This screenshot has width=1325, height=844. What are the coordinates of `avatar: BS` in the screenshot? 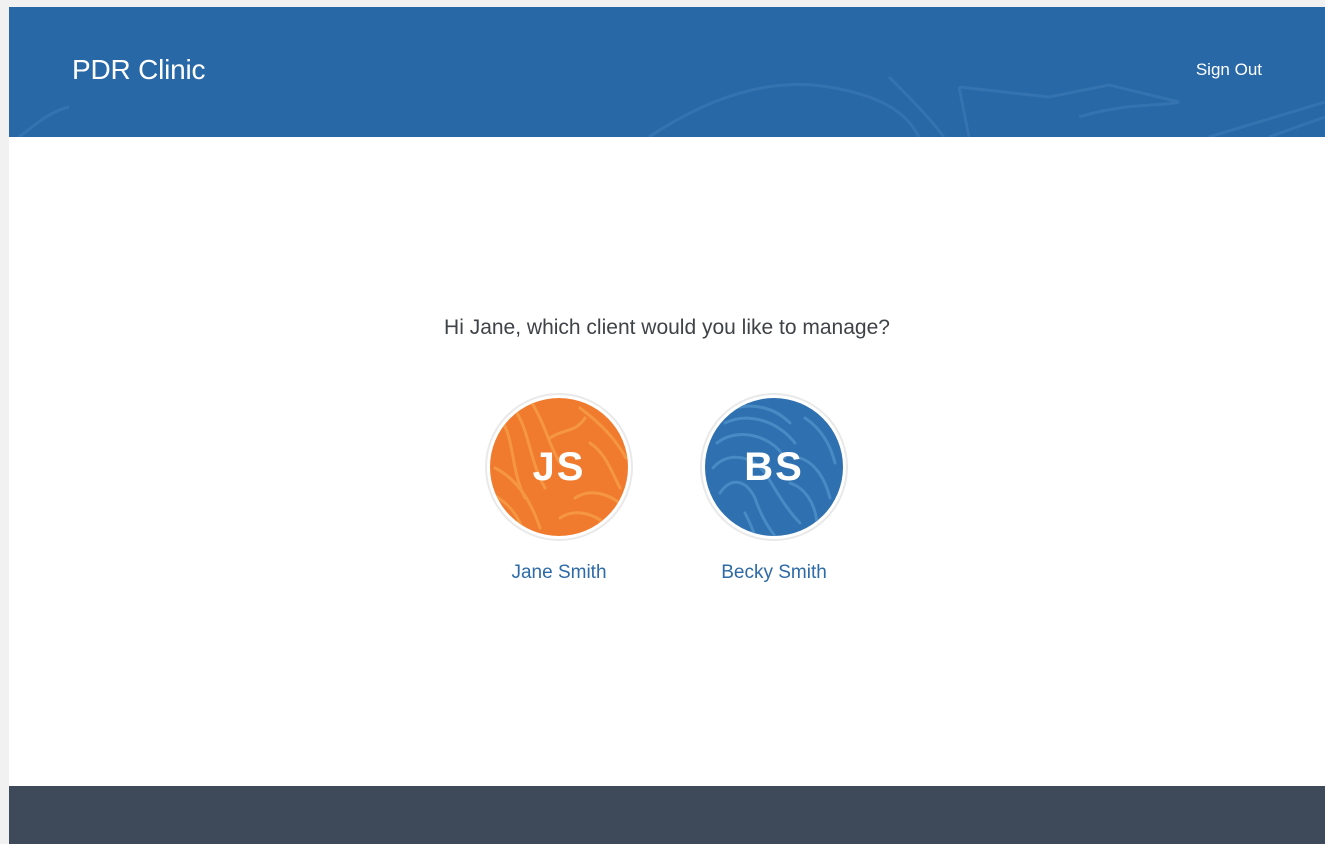 It's located at (774, 467).